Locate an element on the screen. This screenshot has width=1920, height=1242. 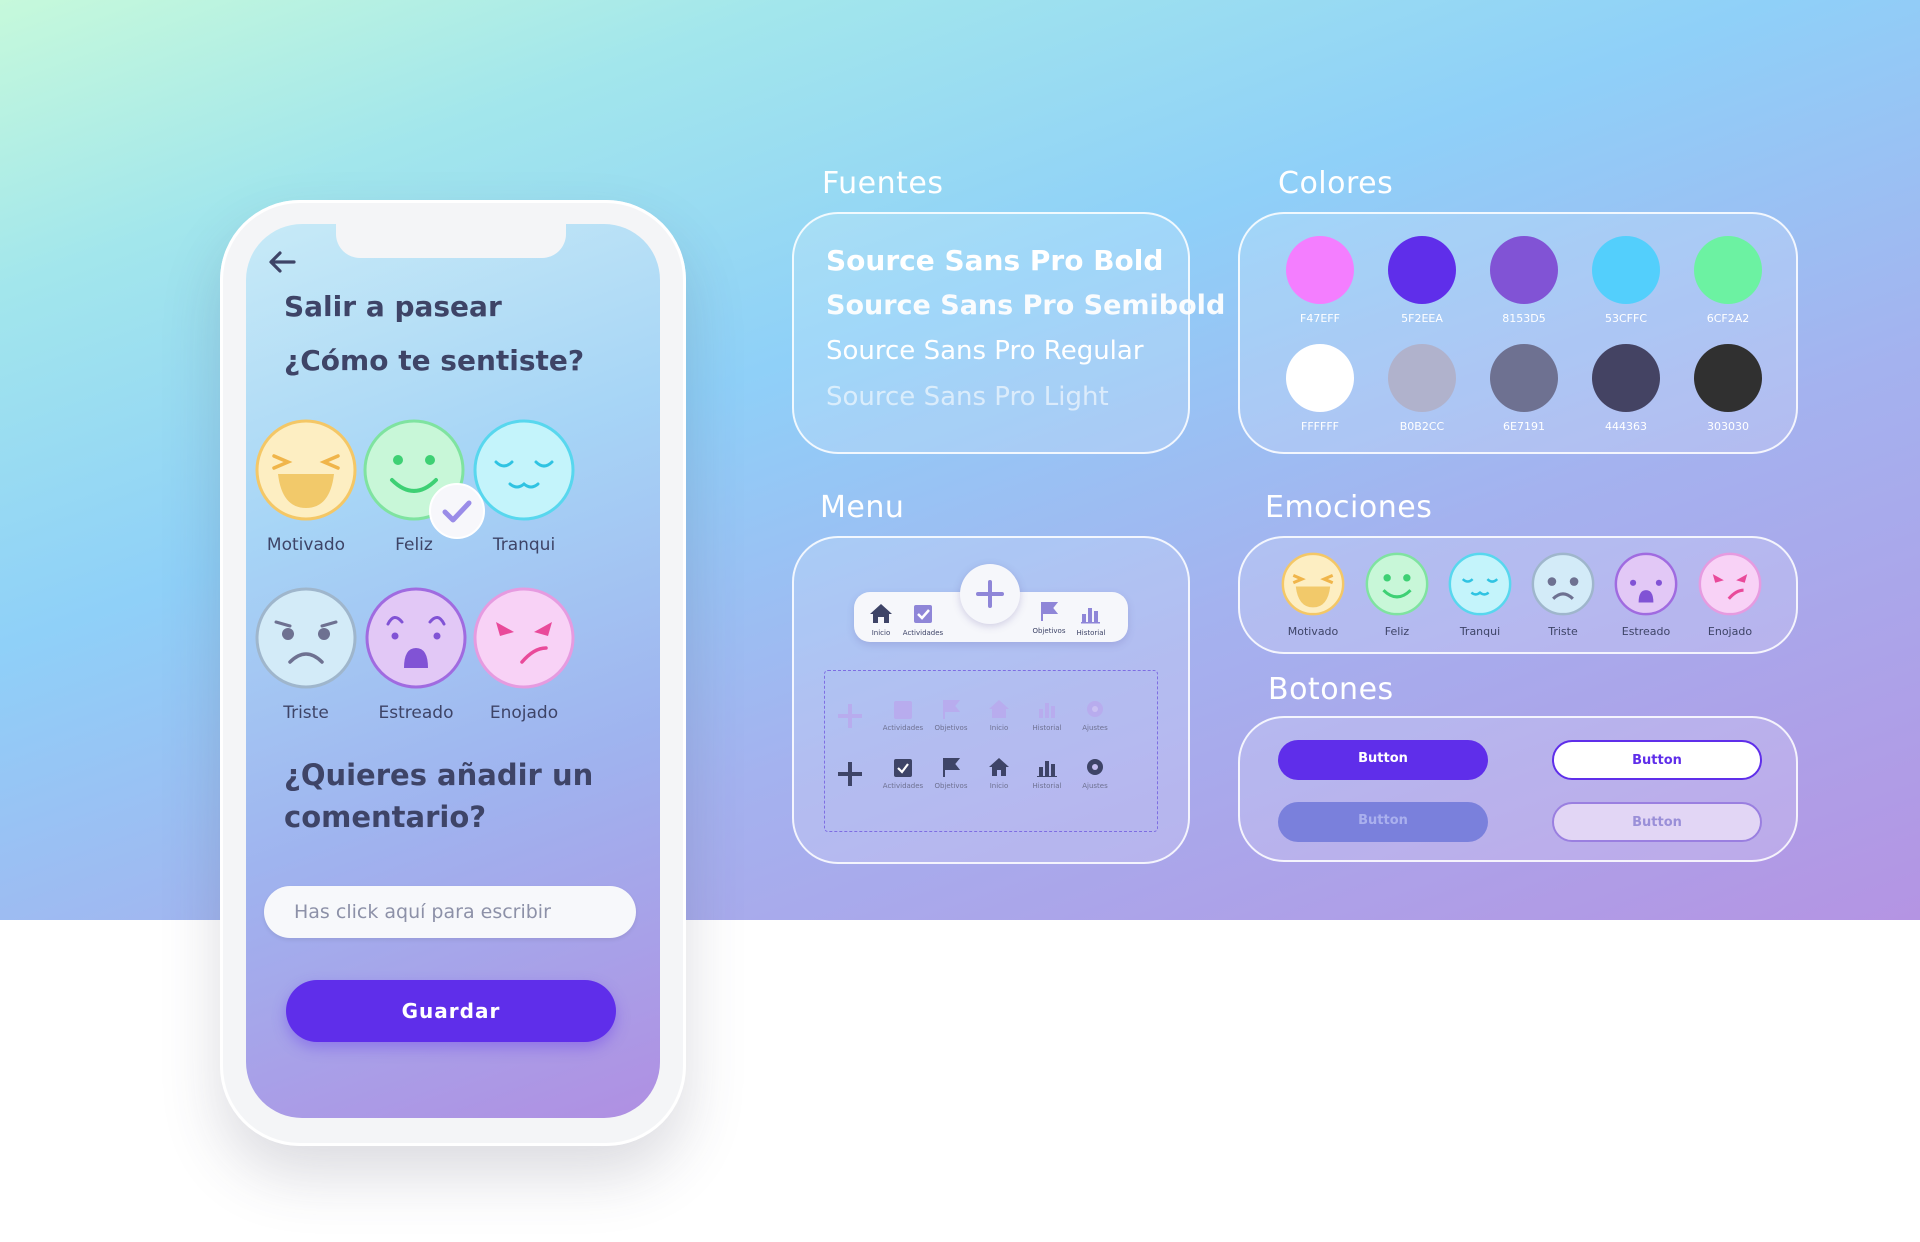
nav-item-actividades: Actividades is located at coordinates (923, 619).